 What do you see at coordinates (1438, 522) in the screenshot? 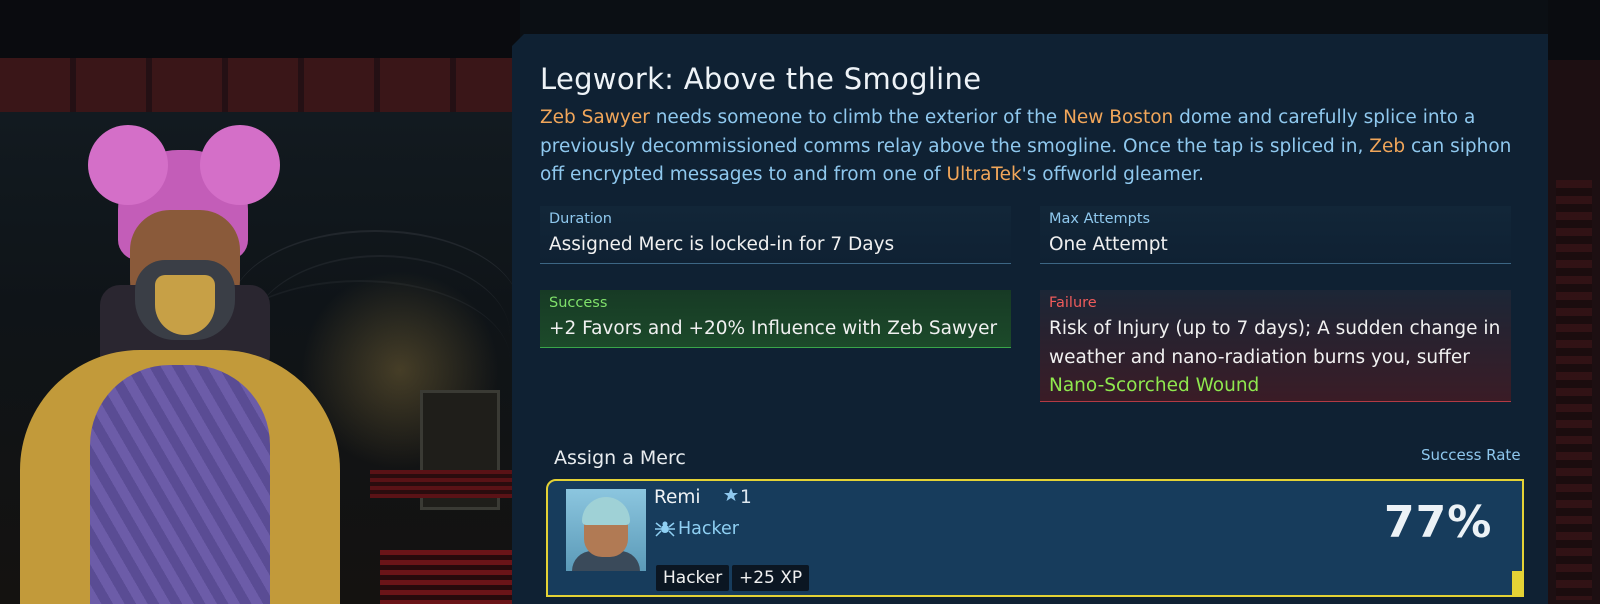
I see `success-rate-value: 77%` at bounding box center [1438, 522].